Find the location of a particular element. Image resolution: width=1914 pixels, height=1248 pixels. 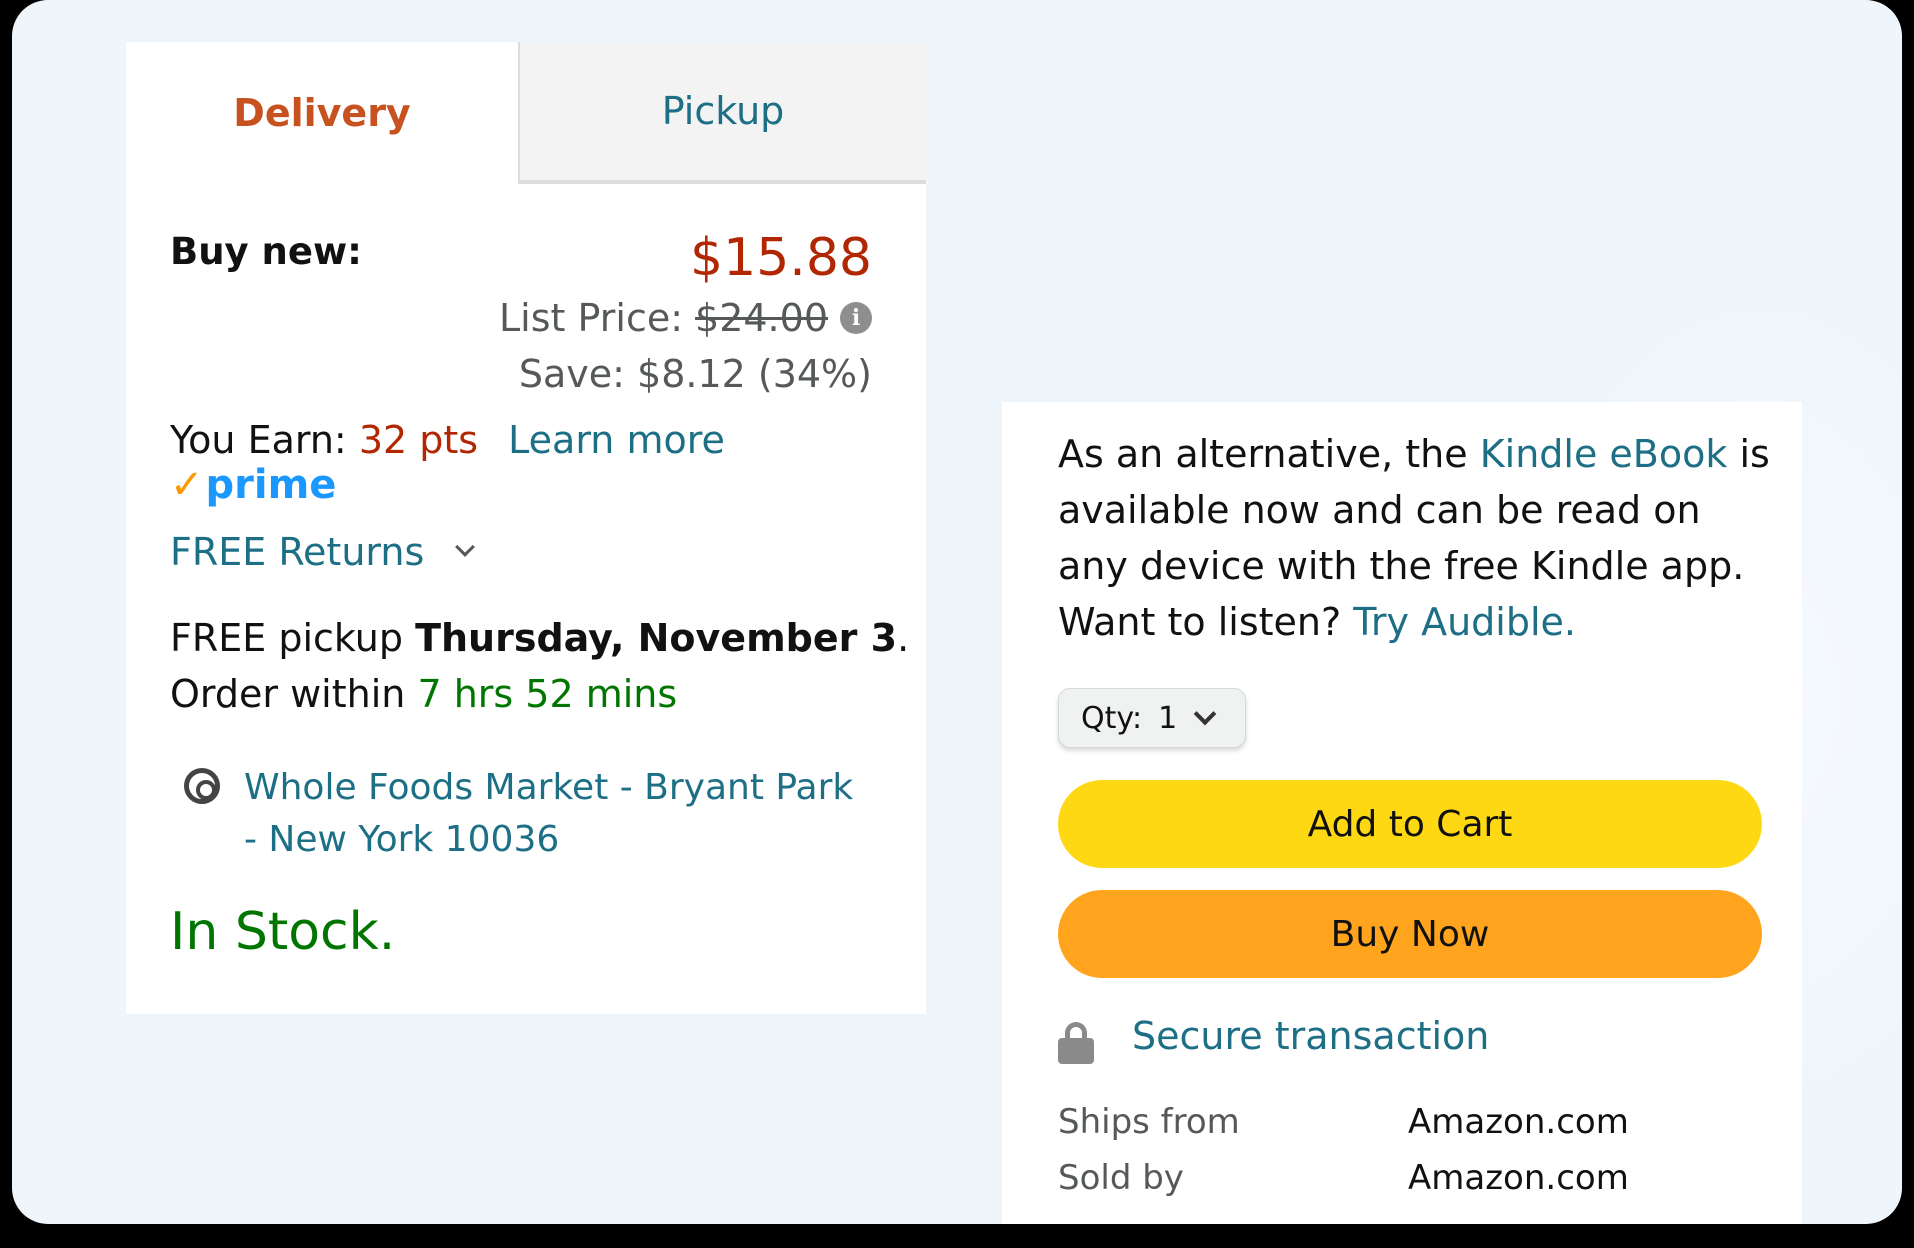

tab-delivery: Delivery is located at coordinates (322, 113).